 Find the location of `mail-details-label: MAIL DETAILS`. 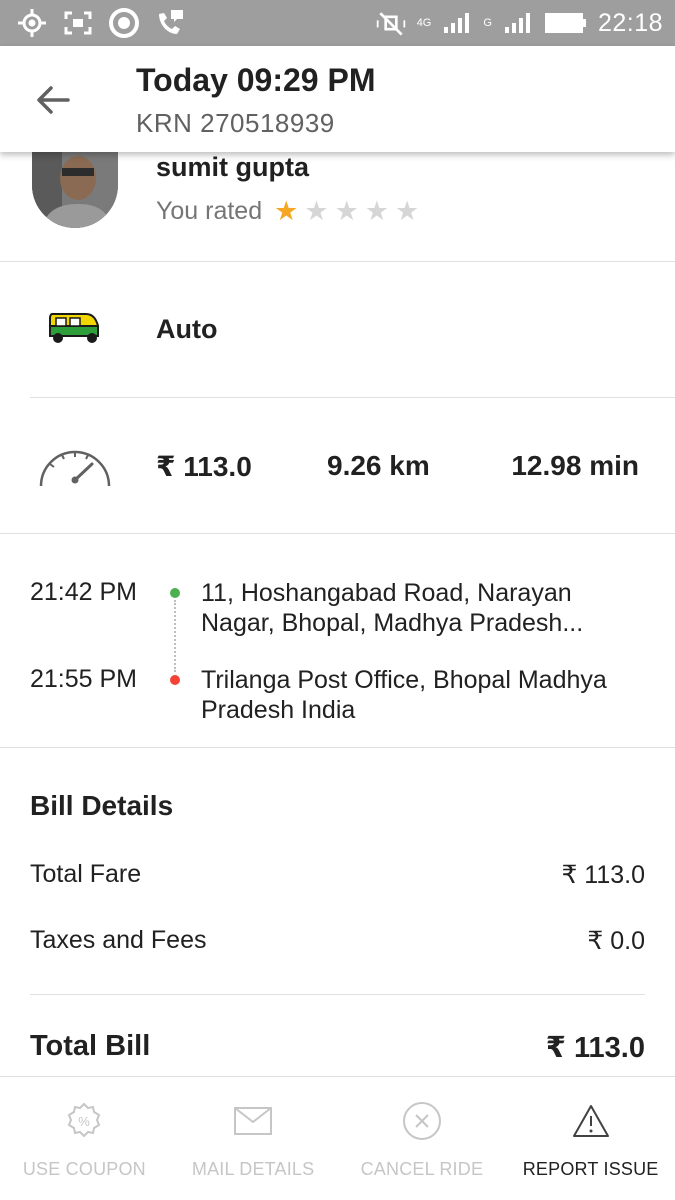

mail-details-label: MAIL DETAILS is located at coordinates (253, 1169).